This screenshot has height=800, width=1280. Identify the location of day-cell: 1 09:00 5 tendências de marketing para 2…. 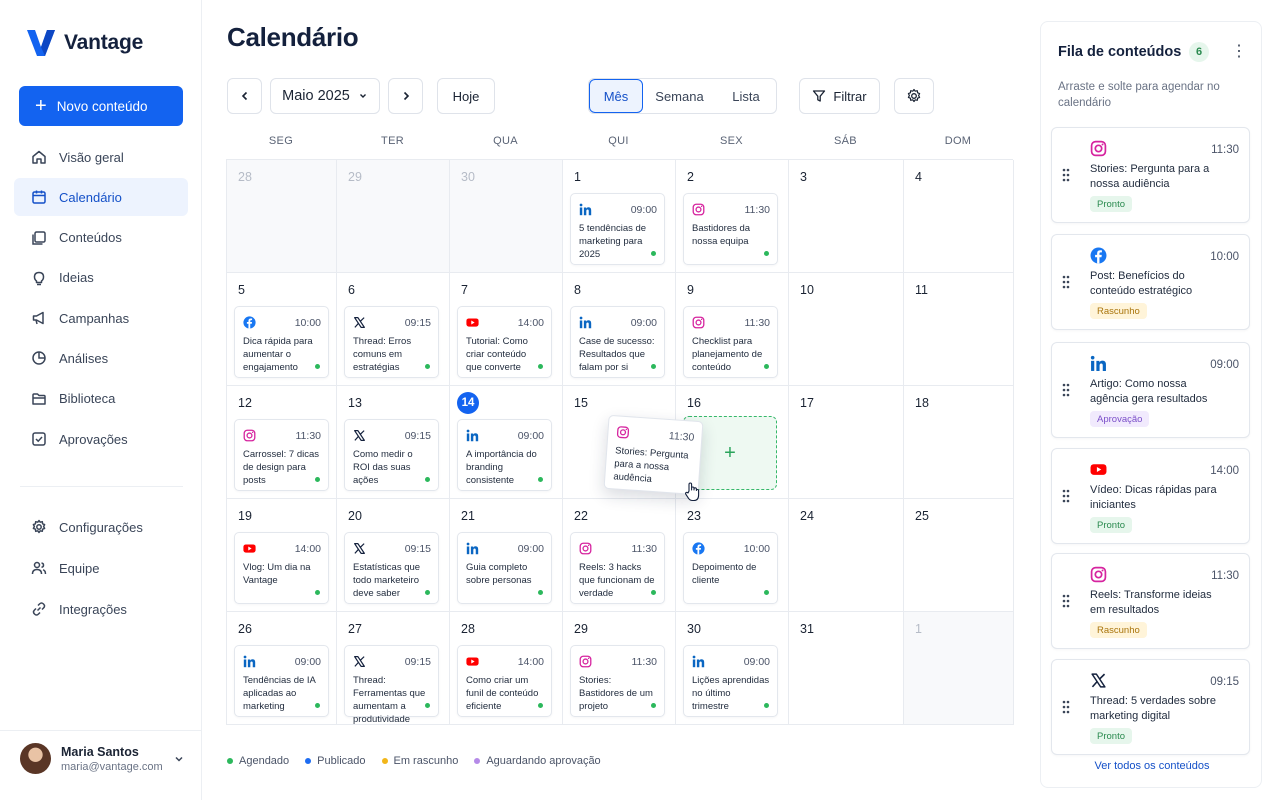
(619, 216).